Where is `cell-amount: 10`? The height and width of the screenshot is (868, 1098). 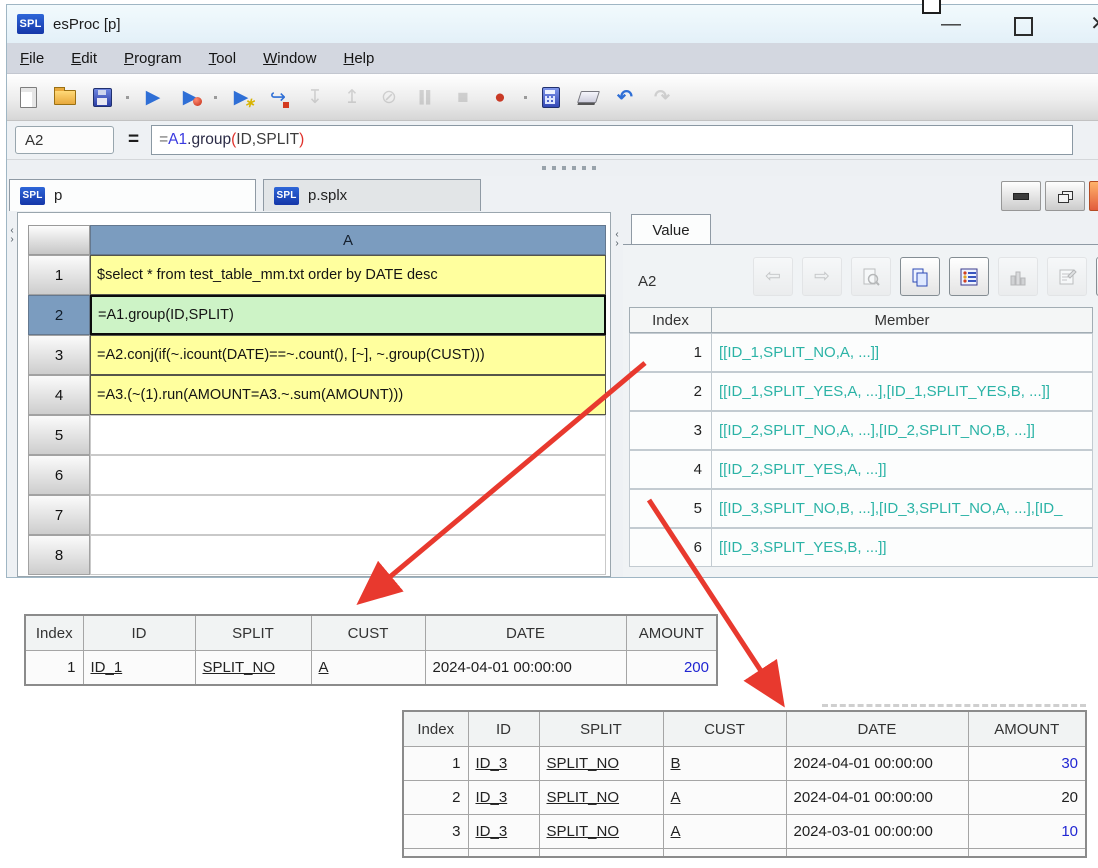 cell-amount: 10 is located at coordinates (1027, 831).